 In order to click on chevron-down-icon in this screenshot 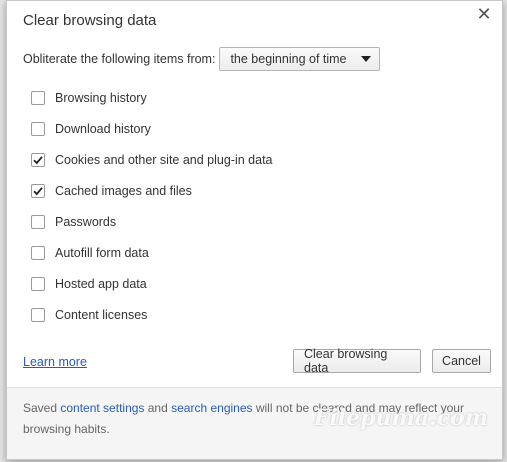, I will do `click(365, 59)`.